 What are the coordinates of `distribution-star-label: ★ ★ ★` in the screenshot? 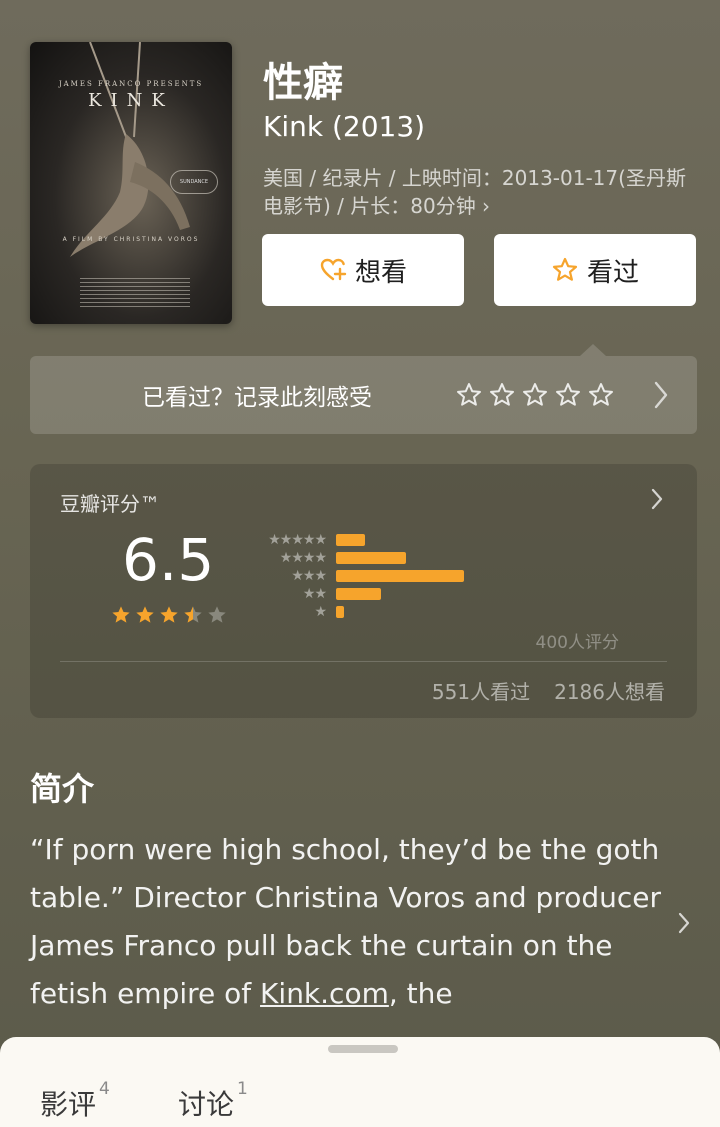 It's located at (309, 576).